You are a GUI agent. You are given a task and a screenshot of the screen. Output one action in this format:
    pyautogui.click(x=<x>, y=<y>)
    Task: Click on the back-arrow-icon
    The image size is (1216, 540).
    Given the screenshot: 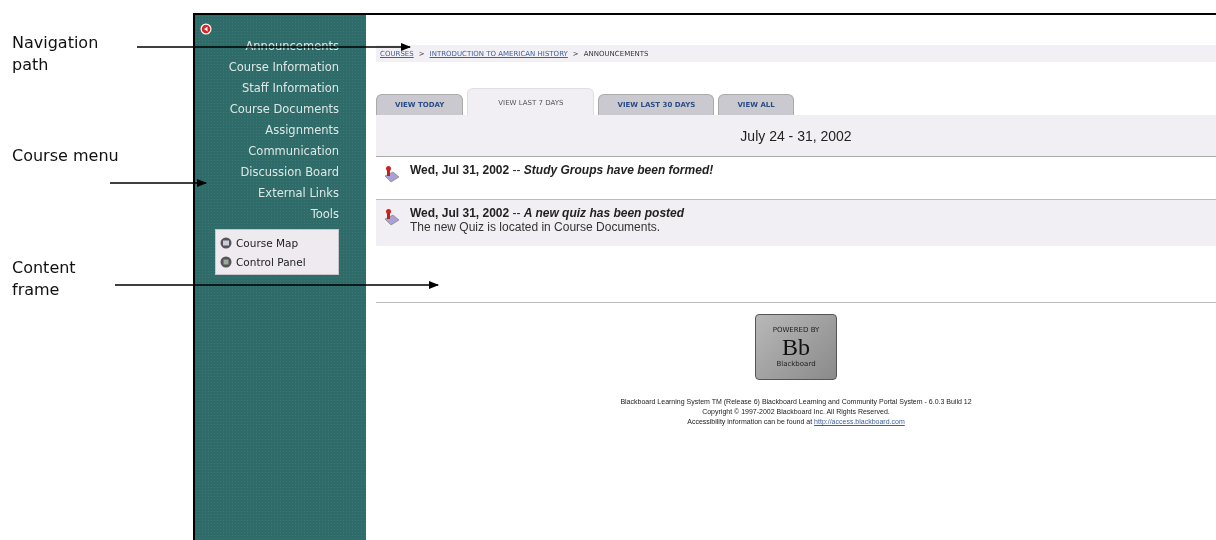 What is the action you would take?
    pyautogui.click(x=206, y=29)
    